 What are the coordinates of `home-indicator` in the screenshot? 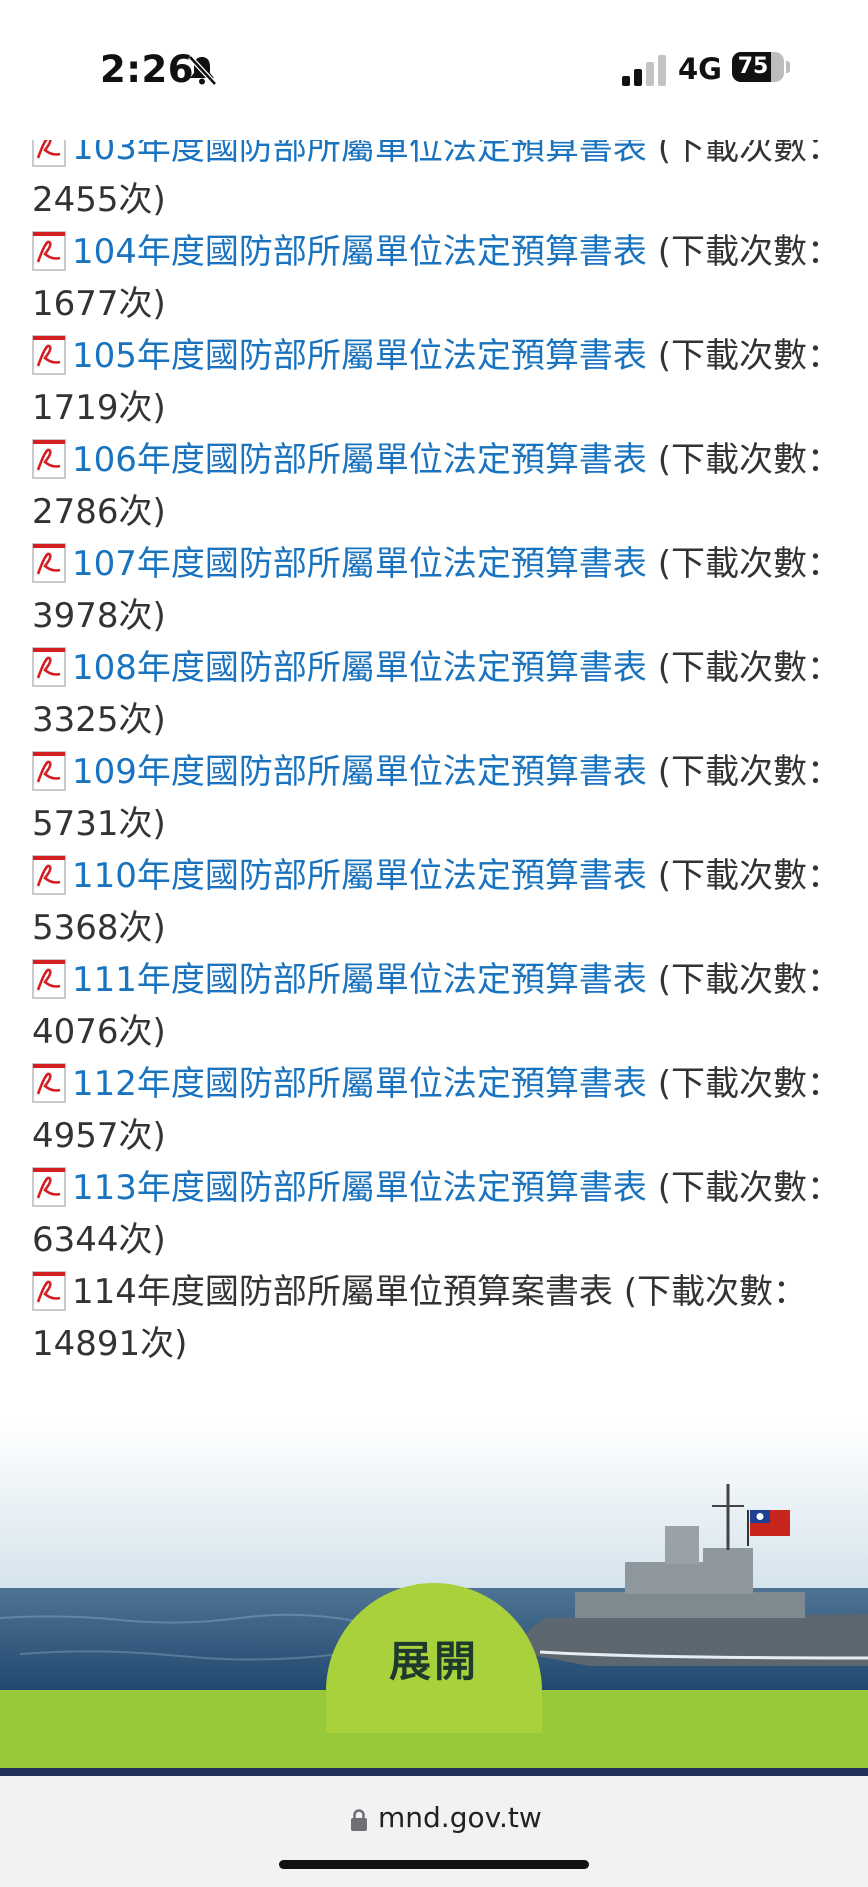 It's located at (434, 1864).